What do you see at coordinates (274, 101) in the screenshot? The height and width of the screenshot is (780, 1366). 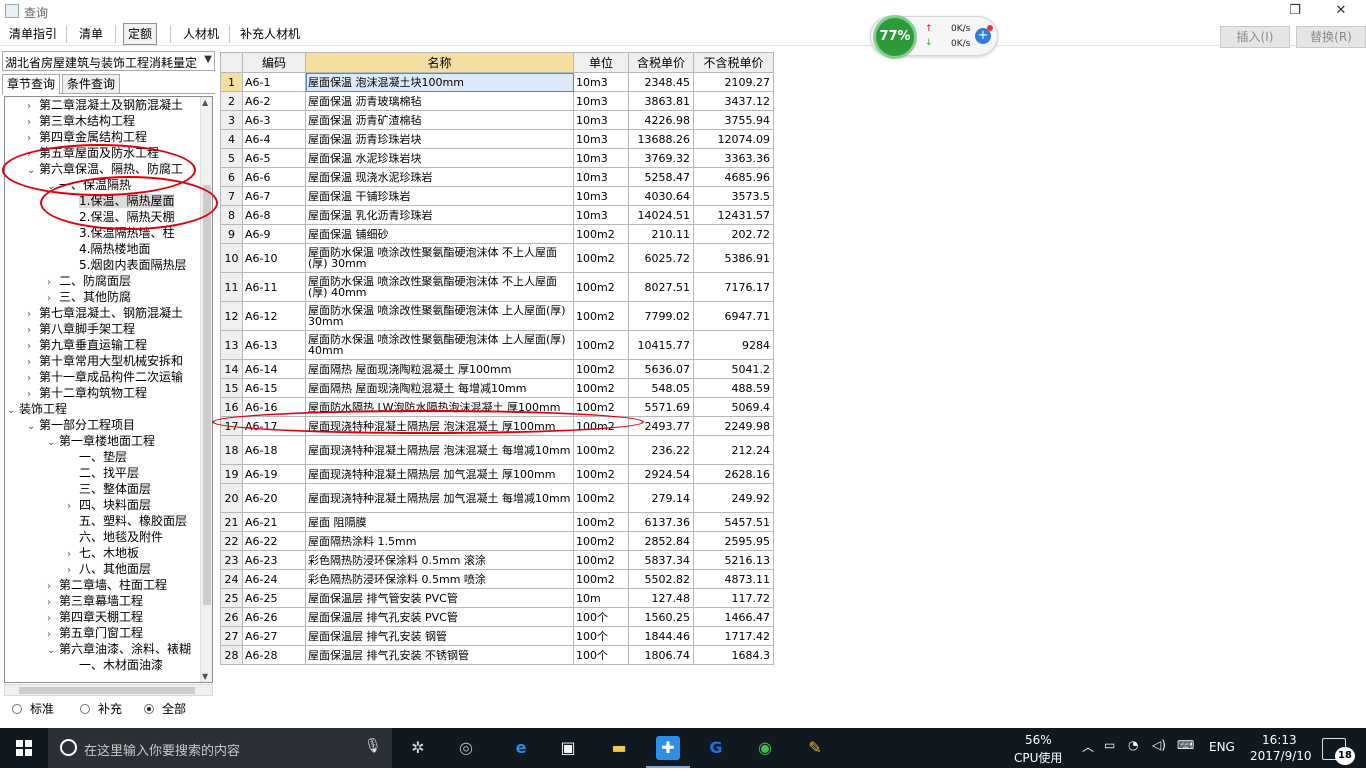 I see `quota-code: A6-2` at bounding box center [274, 101].